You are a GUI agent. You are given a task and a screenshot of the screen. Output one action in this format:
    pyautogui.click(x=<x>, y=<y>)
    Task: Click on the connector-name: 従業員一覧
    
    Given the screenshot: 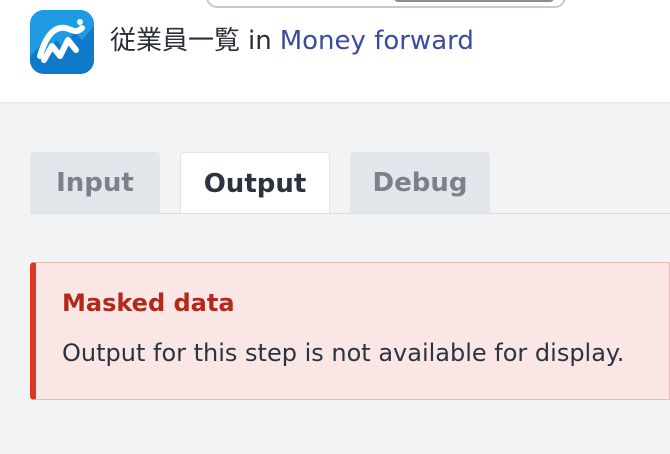 What is the action you would take?
    pyautogui.click(x=175, y=41)
    